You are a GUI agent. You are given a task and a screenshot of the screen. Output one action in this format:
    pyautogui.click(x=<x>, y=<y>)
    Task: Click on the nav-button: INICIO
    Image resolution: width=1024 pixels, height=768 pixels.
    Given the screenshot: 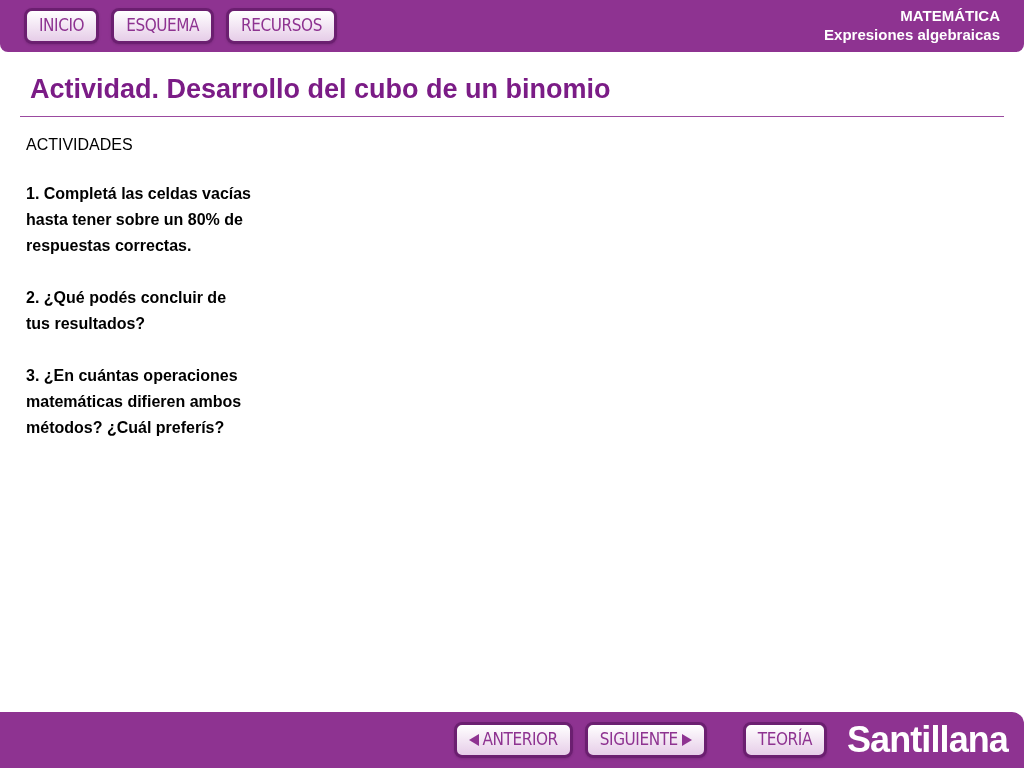 What is the action you would take?
    pyautogui.click(x=62, y=26)
    